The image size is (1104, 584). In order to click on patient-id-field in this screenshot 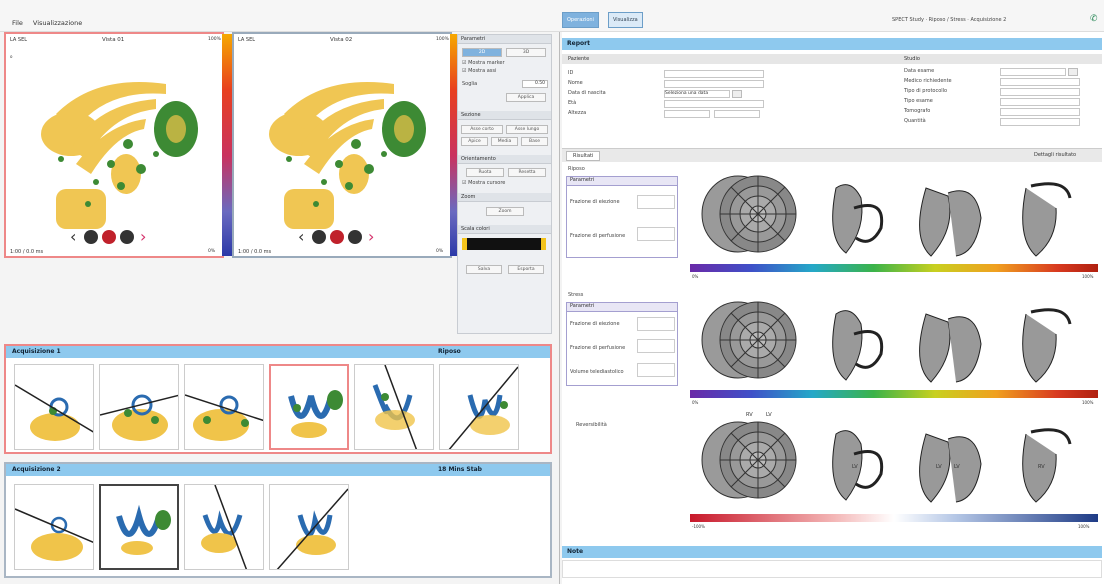, I will do `click(714, 74)`.